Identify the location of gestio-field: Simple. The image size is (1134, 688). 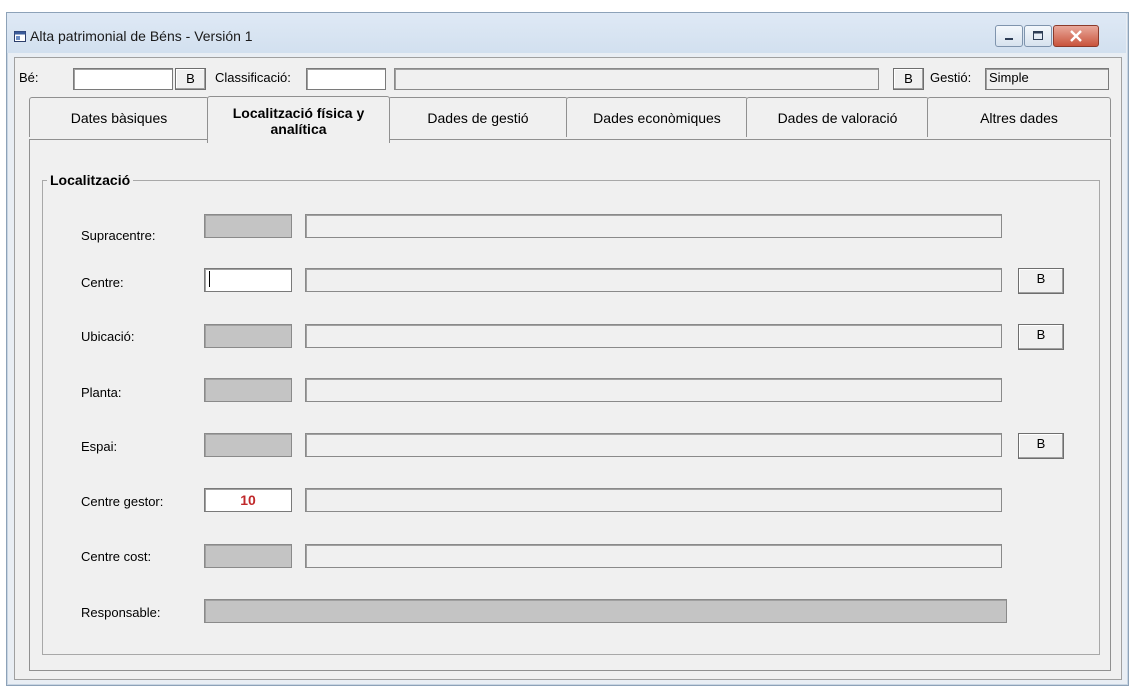
(1047, 79).